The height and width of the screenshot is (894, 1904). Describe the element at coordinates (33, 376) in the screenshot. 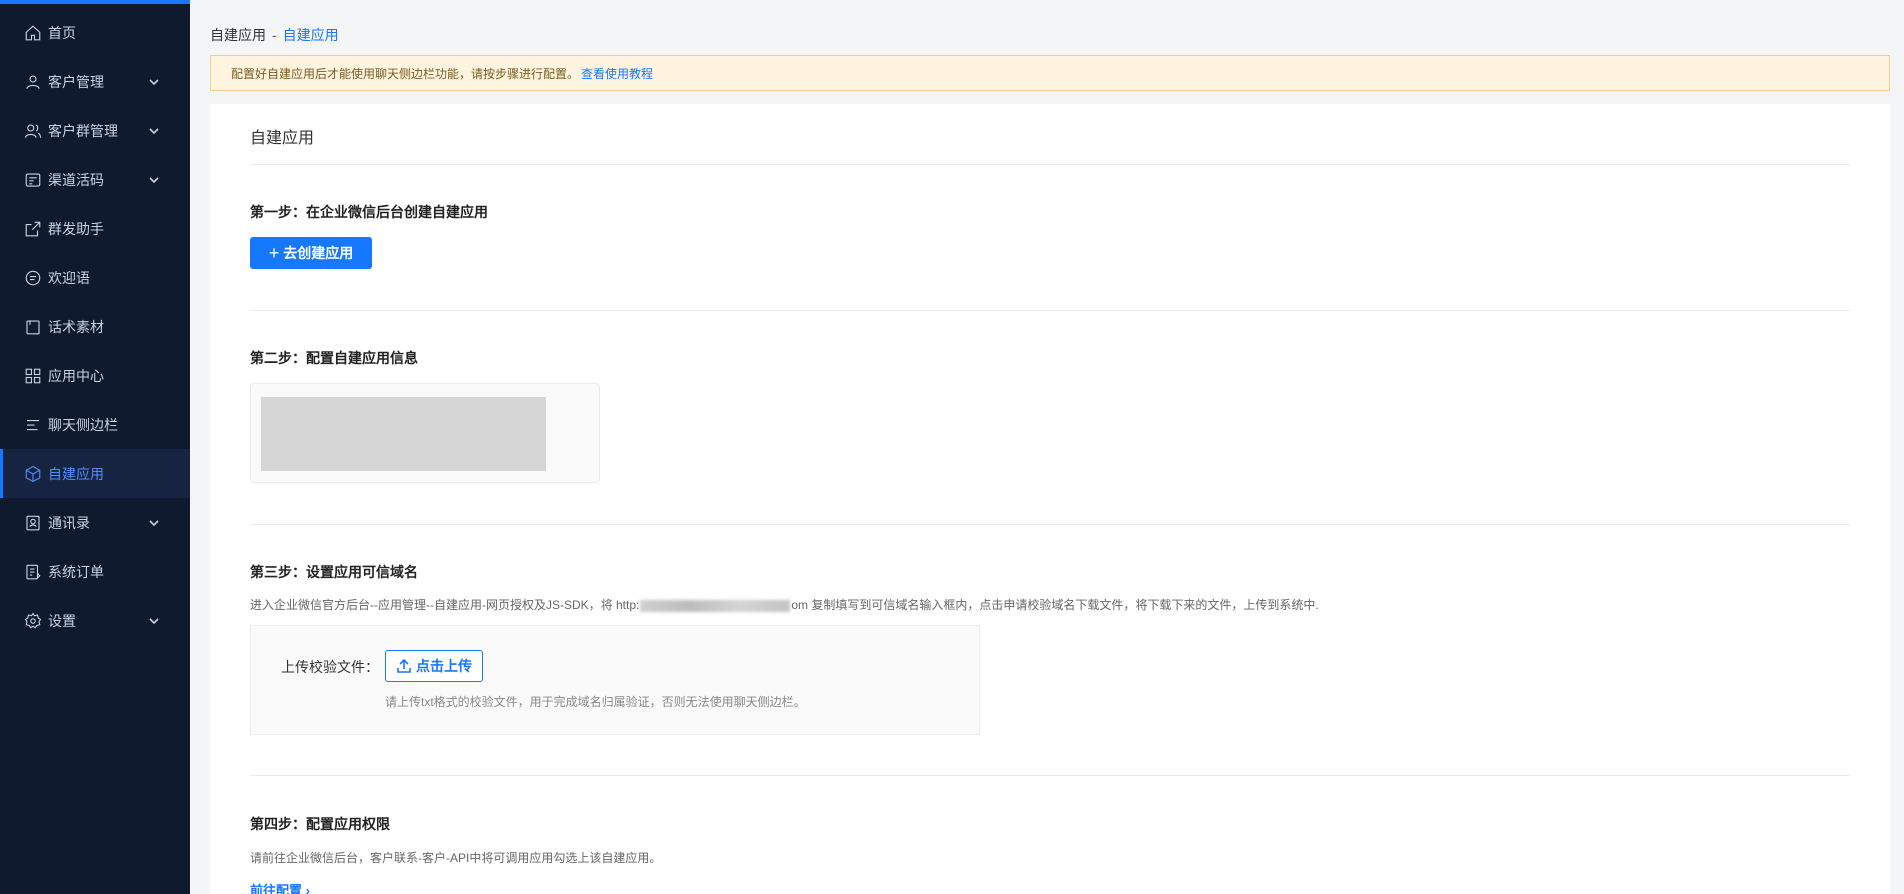

I see `apps-icon` at that location.